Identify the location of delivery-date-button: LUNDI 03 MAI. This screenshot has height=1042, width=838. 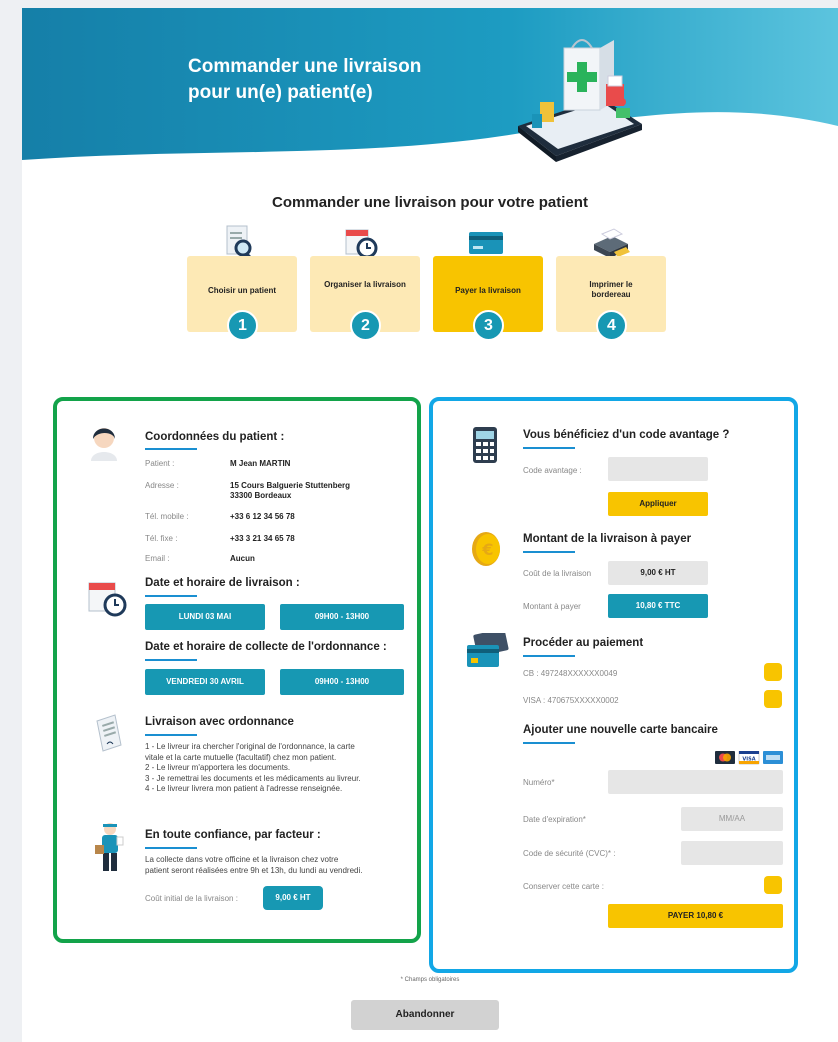
(205, 617).